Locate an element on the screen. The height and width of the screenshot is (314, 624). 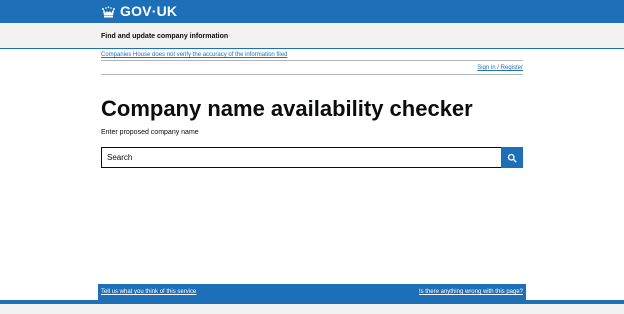
search-button is located at coordinates (512, 157).